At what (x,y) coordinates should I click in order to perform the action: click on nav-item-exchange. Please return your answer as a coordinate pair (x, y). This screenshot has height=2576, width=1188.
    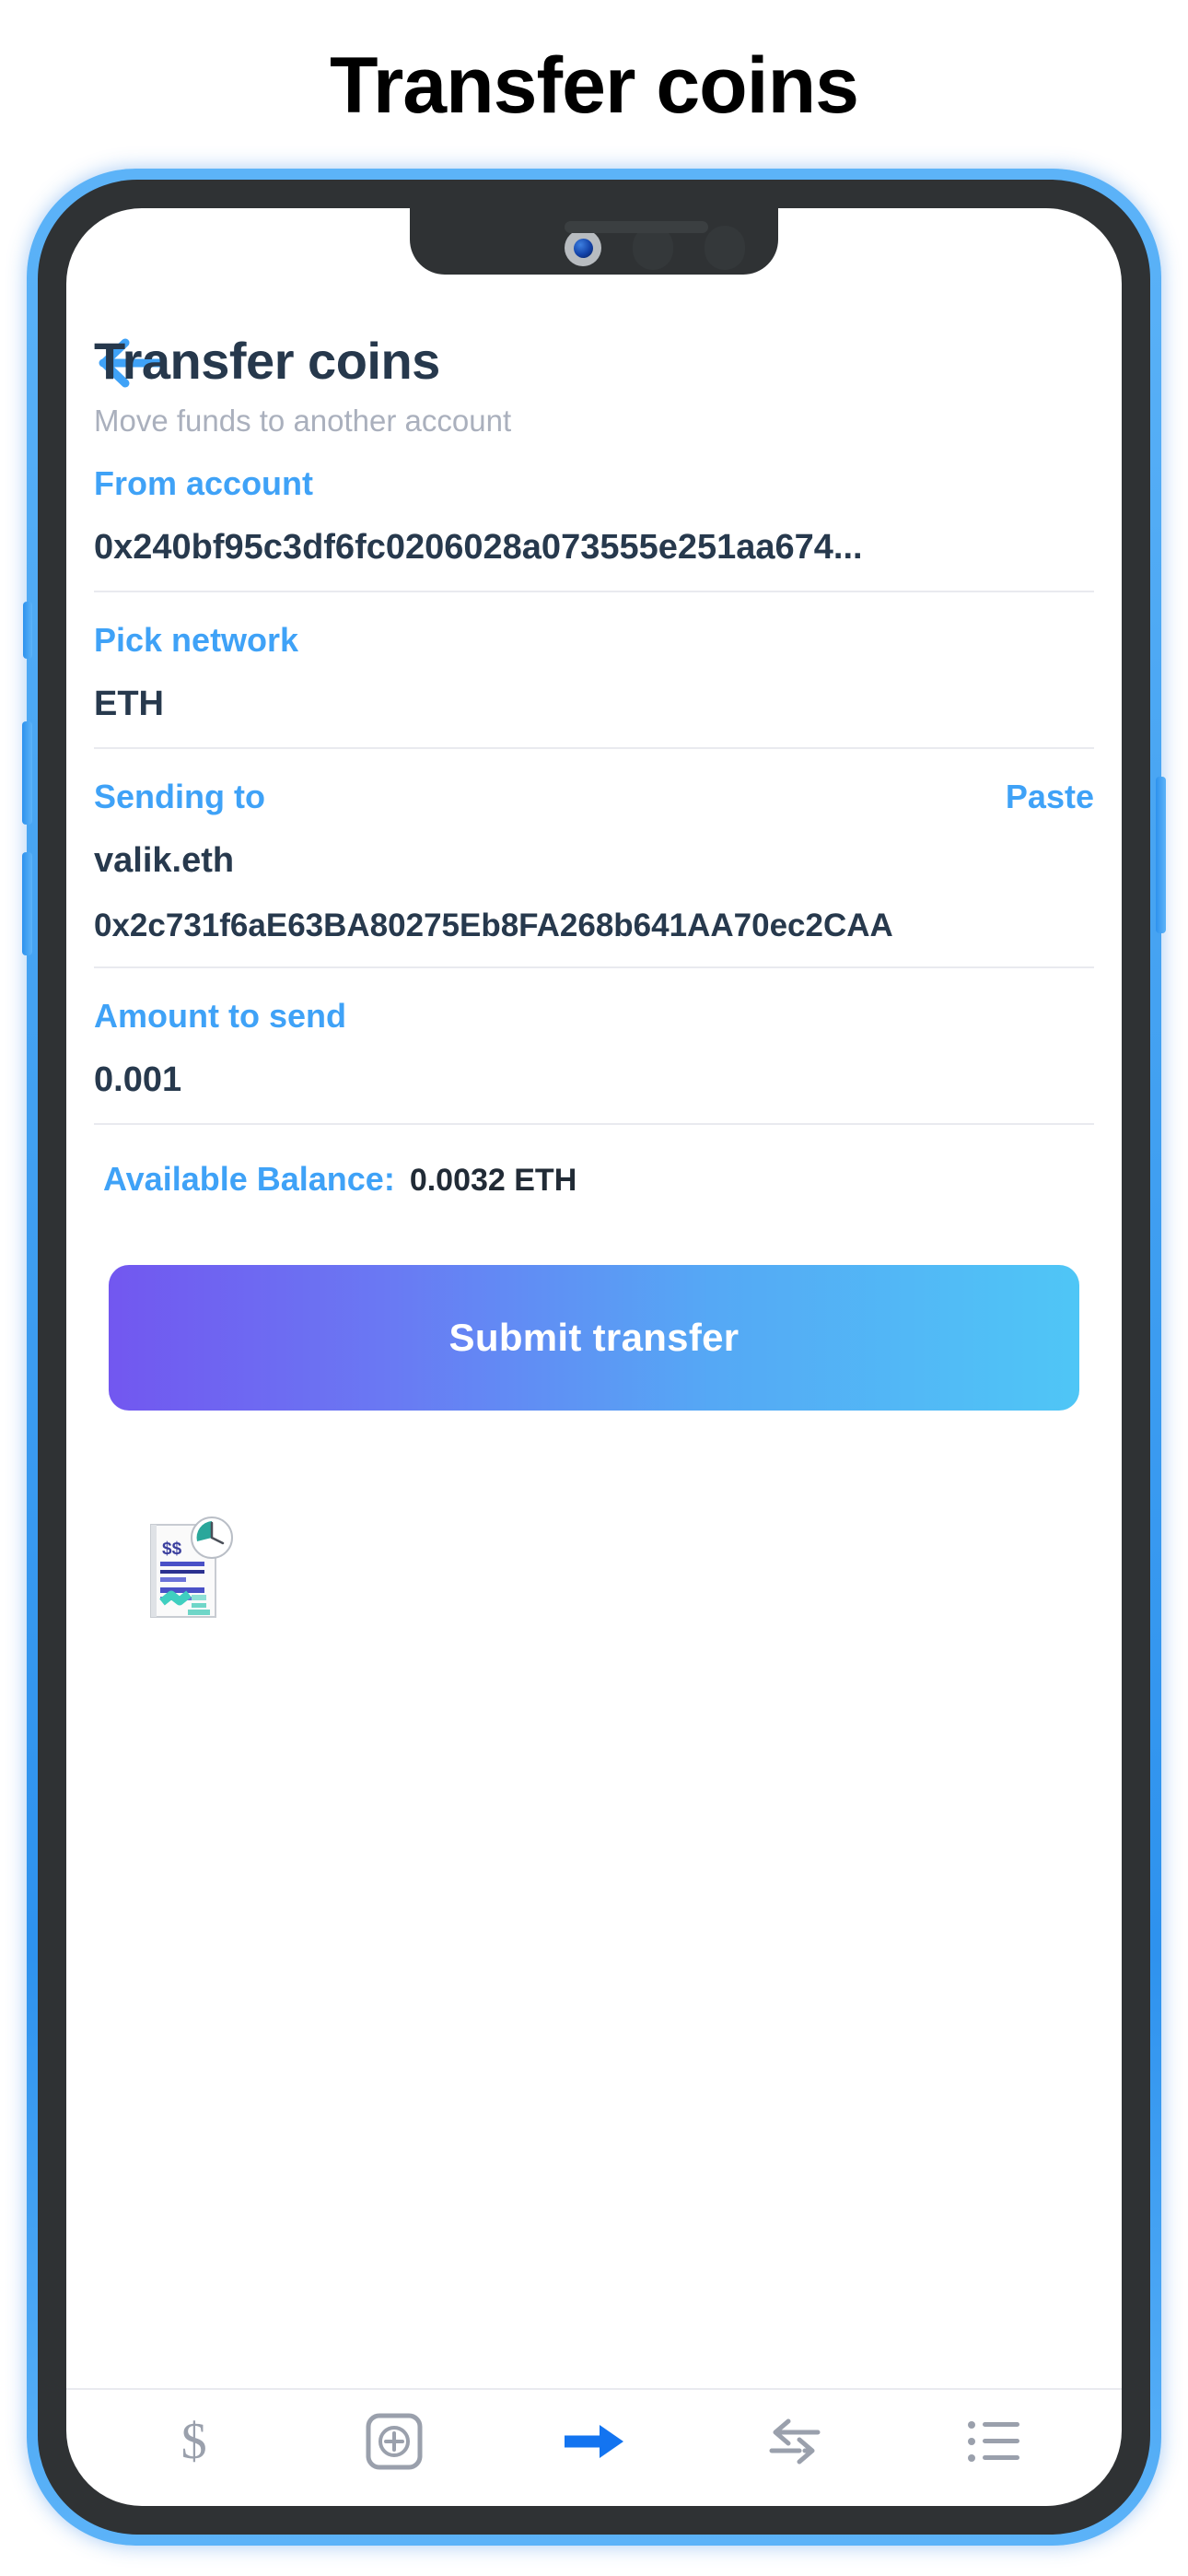
    Looking at the image, I should click on (794, 2441).